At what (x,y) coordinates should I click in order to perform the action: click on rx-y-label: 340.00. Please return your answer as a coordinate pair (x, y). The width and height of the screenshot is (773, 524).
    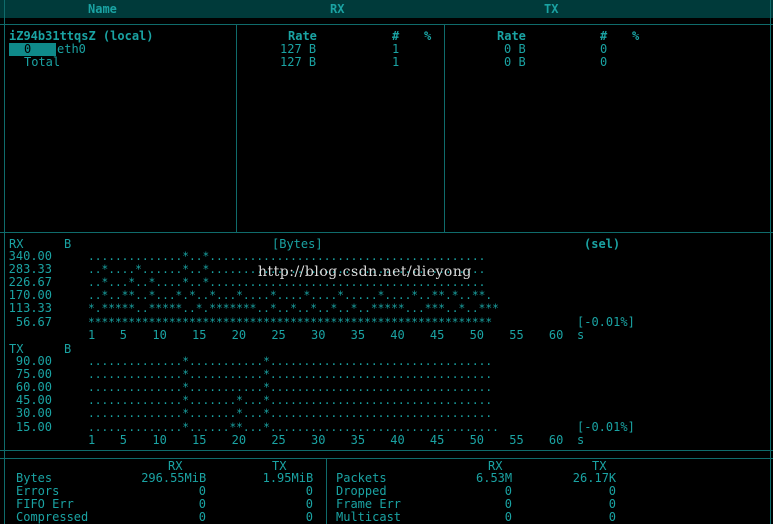
    Looking at the image, I should click on (30, 256).